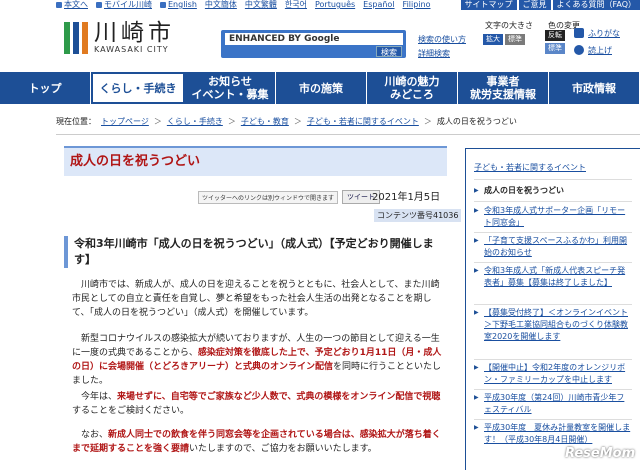  I want to click on arrow-icon, so click(59, 5).